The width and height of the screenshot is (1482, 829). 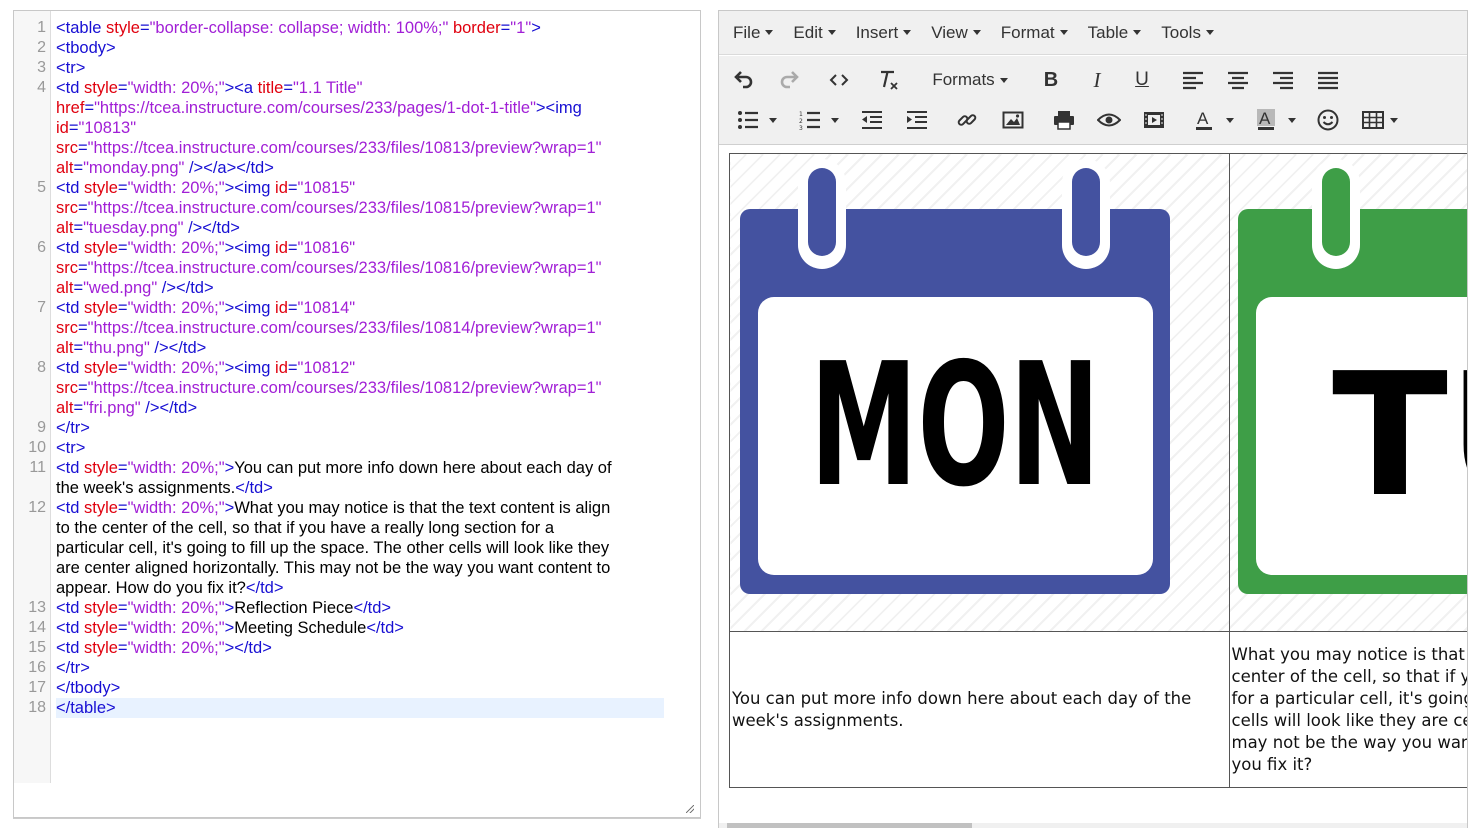 I want to click on menu-edit: Edit, so click(x=814, y=33).